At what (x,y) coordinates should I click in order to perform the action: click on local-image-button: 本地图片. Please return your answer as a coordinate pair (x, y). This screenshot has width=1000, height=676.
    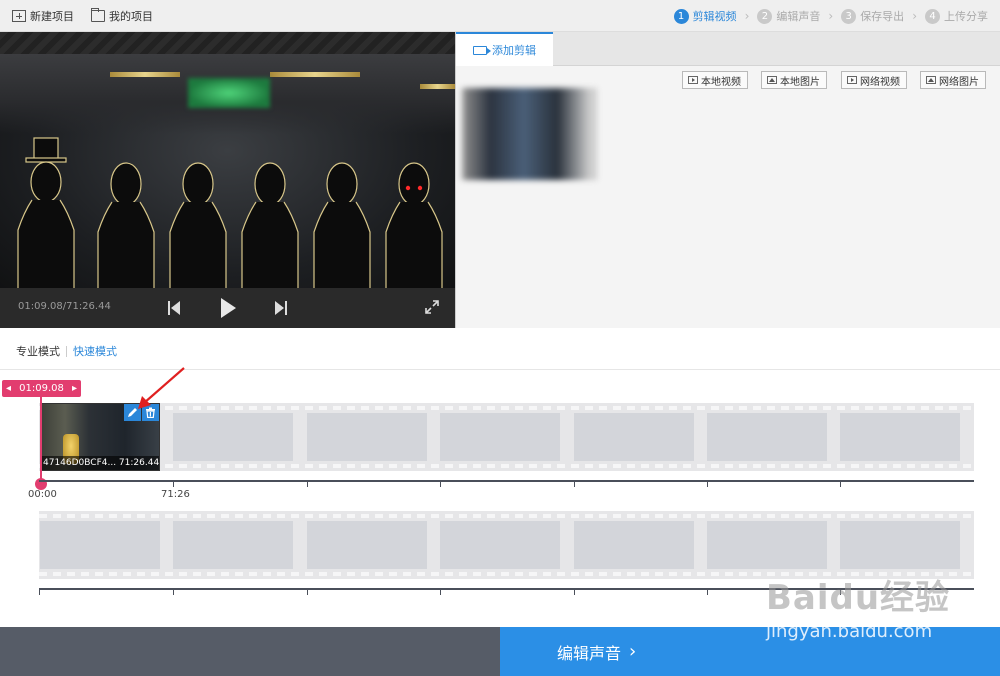
    Looking at the image, I should click on (794, 80).